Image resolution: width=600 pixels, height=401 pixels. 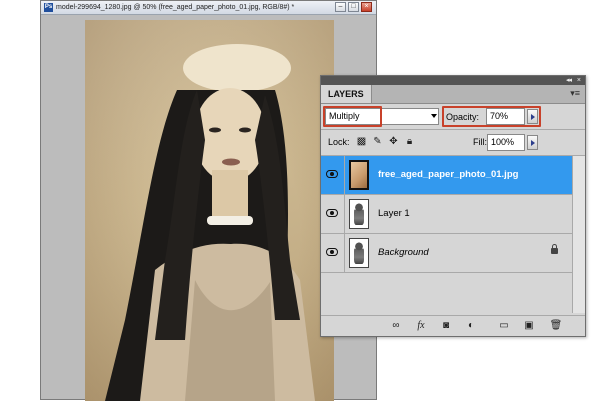 I want to click on layer-name: Background, so click(x=403, y=252).